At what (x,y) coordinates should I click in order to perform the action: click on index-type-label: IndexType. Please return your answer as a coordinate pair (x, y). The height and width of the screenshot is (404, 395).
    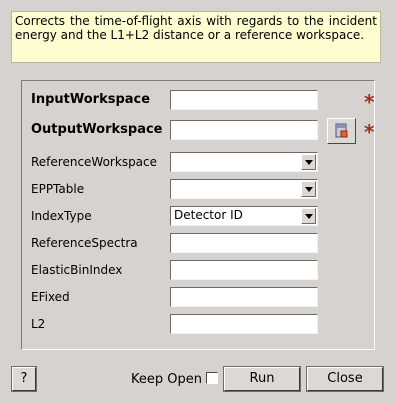
    Looking at the image, I should click on (61, 216).